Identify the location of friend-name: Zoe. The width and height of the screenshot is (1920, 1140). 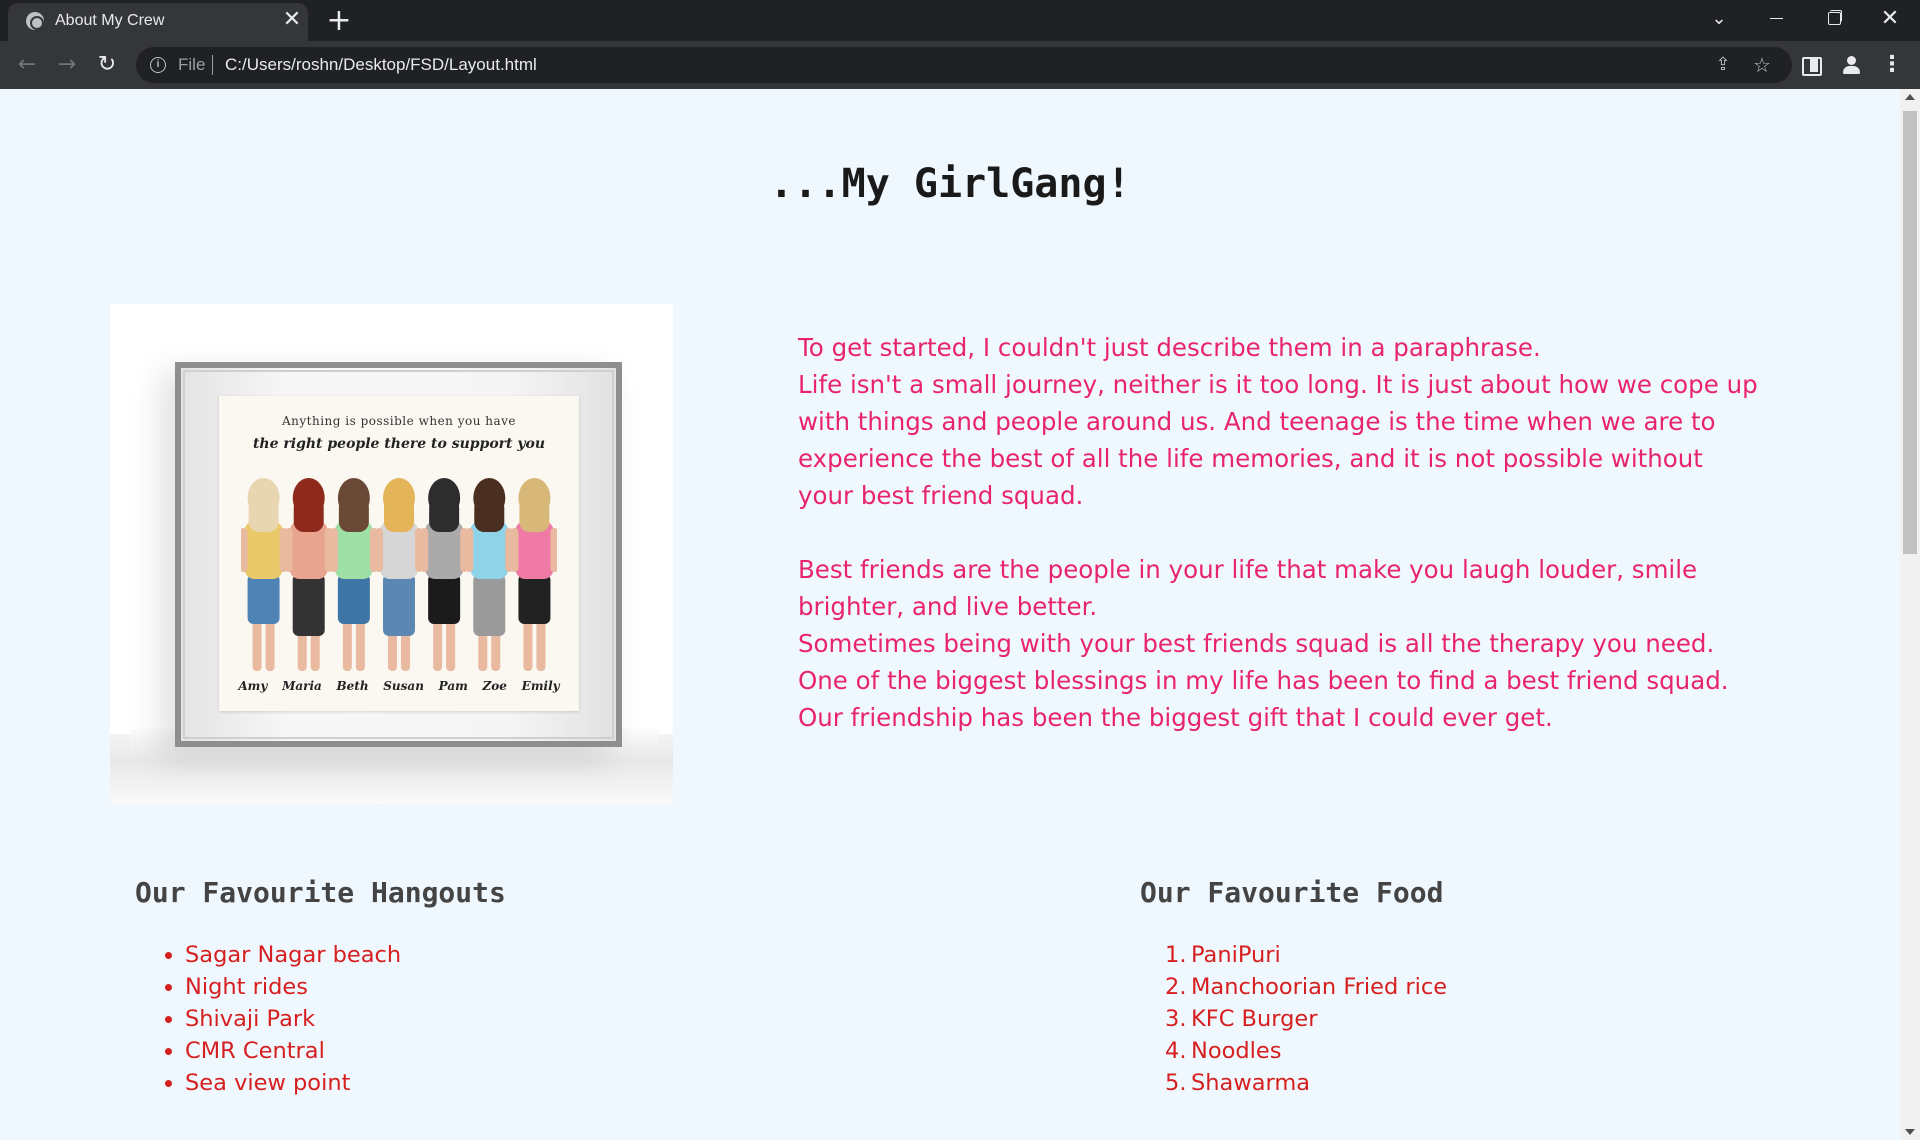
(494, 686).